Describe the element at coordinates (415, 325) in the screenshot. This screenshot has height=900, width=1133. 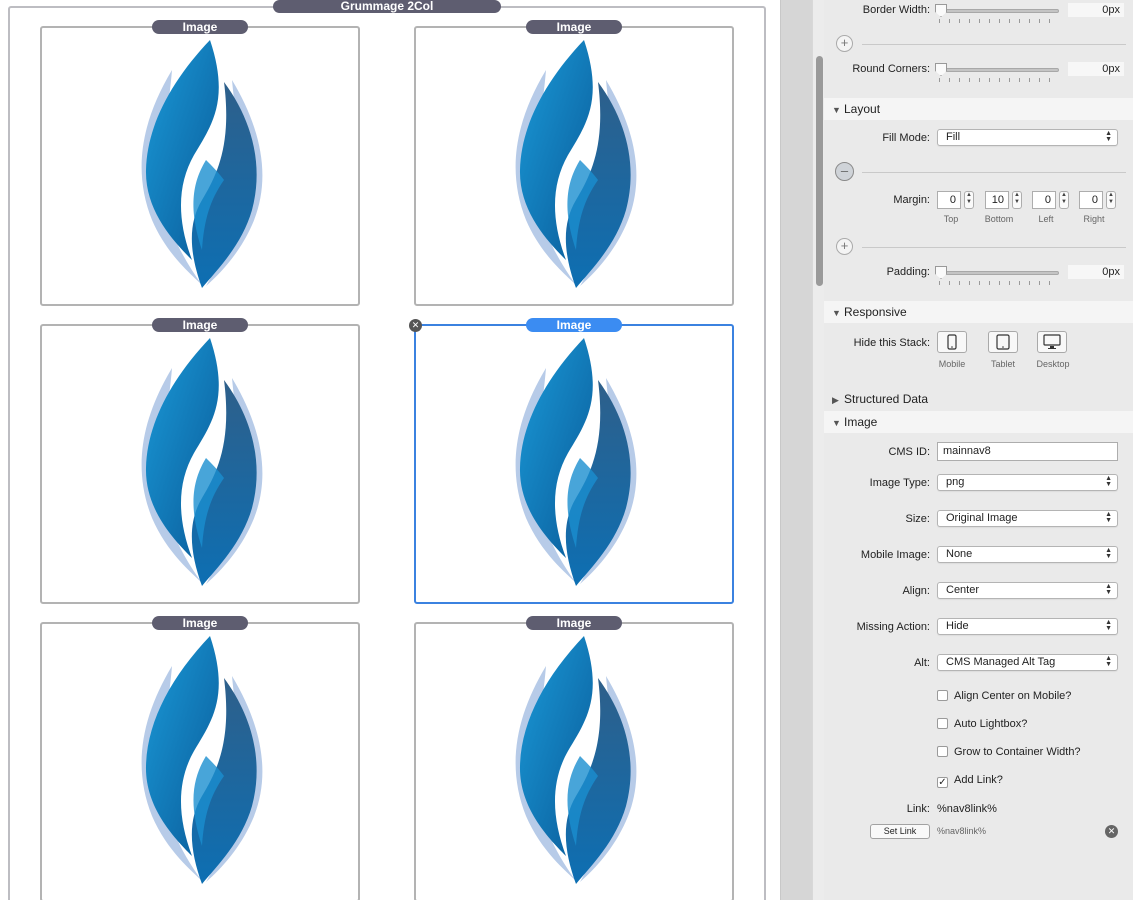
I see `delete-stack-icon: ✕` at that location.